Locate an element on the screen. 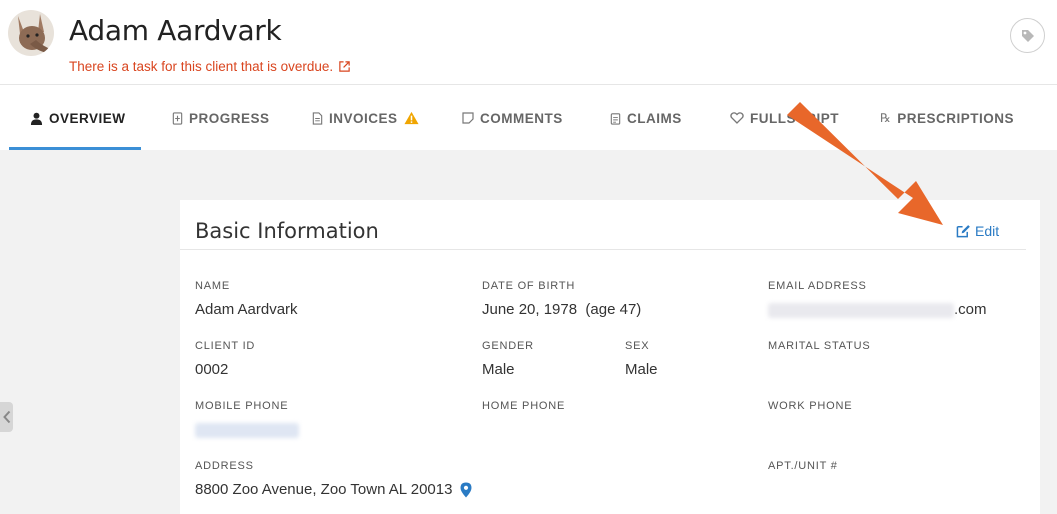 This screenshot has height=514, width=1057. tab-bar: OVERVIEW PROGRESS INVOICES COMMENTS CLAI is located at coordinates (528, 118).